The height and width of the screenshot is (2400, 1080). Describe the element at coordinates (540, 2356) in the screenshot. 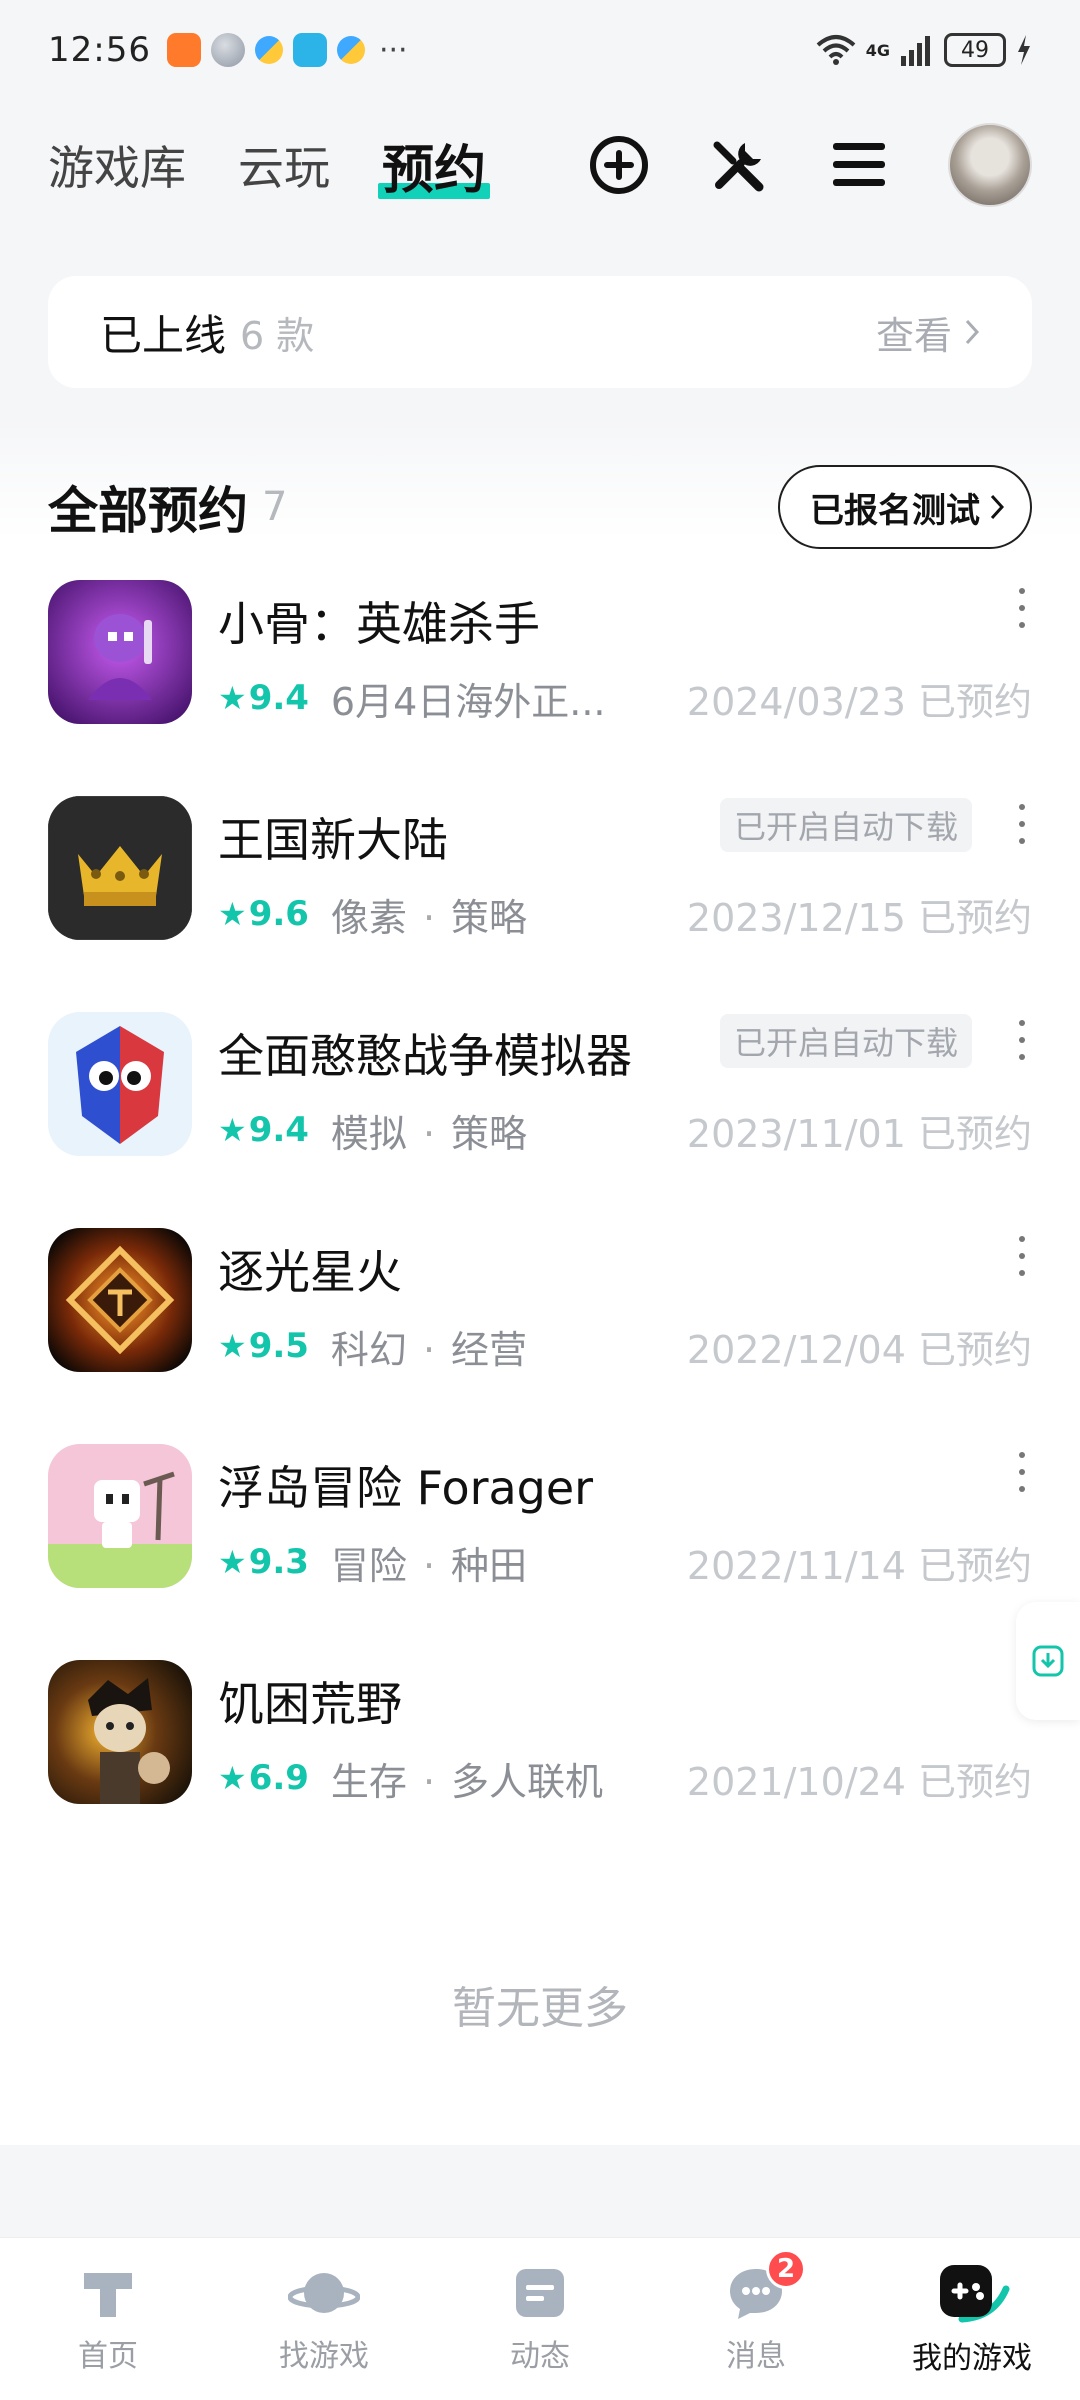

I see `nav-label: 动态` at that location.